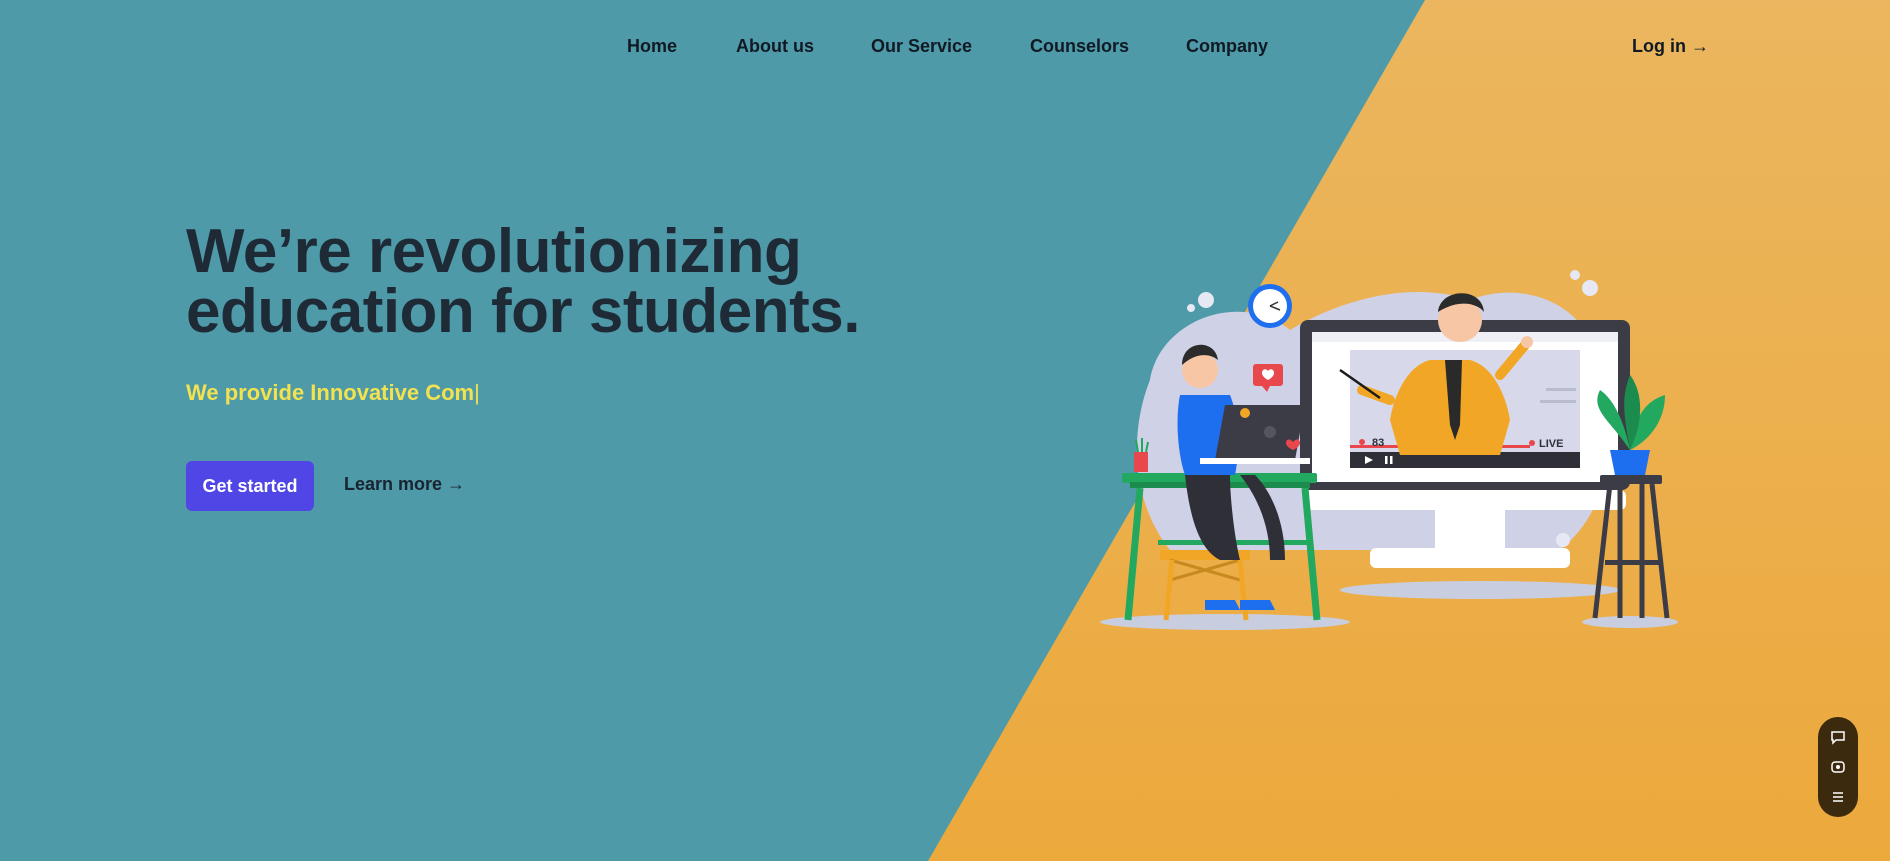 The height and width of the screenshot is (861, 1890). What do you see at coordinates (494, 251) in the screenshot?
I see `hero-heading-line-1: We’re revolutionizing` at bounding box center [494, 251].